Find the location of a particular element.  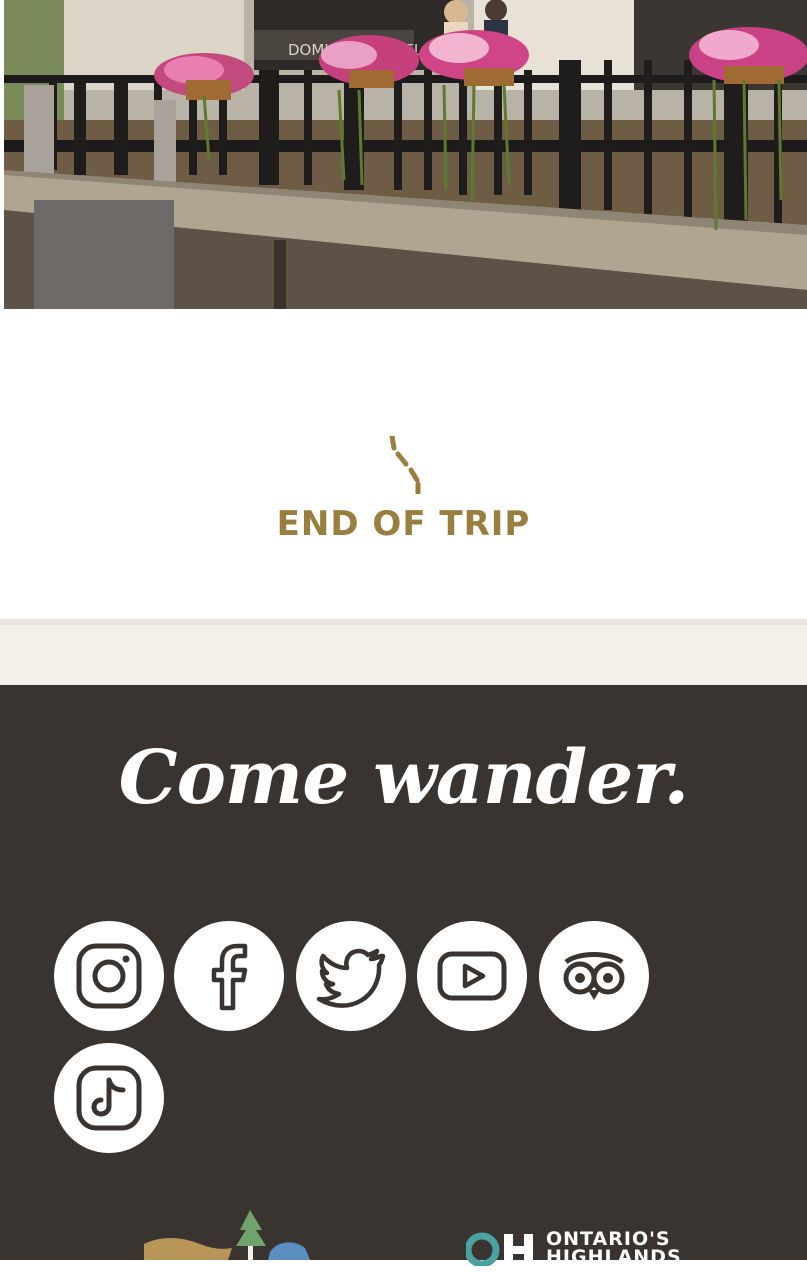

facebook-icon is located at coordinates (229, 977).